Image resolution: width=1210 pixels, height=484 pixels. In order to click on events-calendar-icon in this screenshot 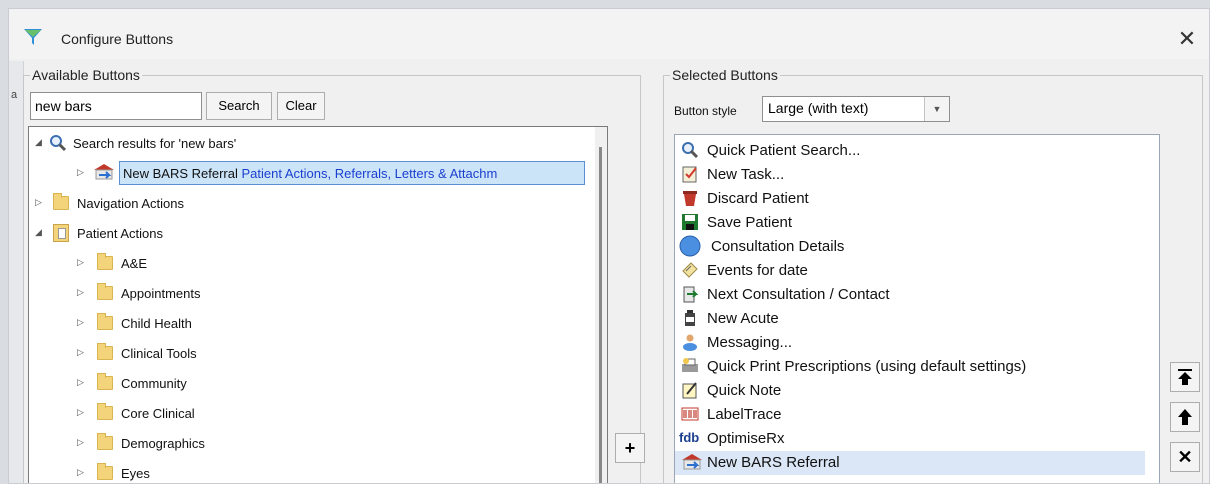, I will do `click(690, 270)`.